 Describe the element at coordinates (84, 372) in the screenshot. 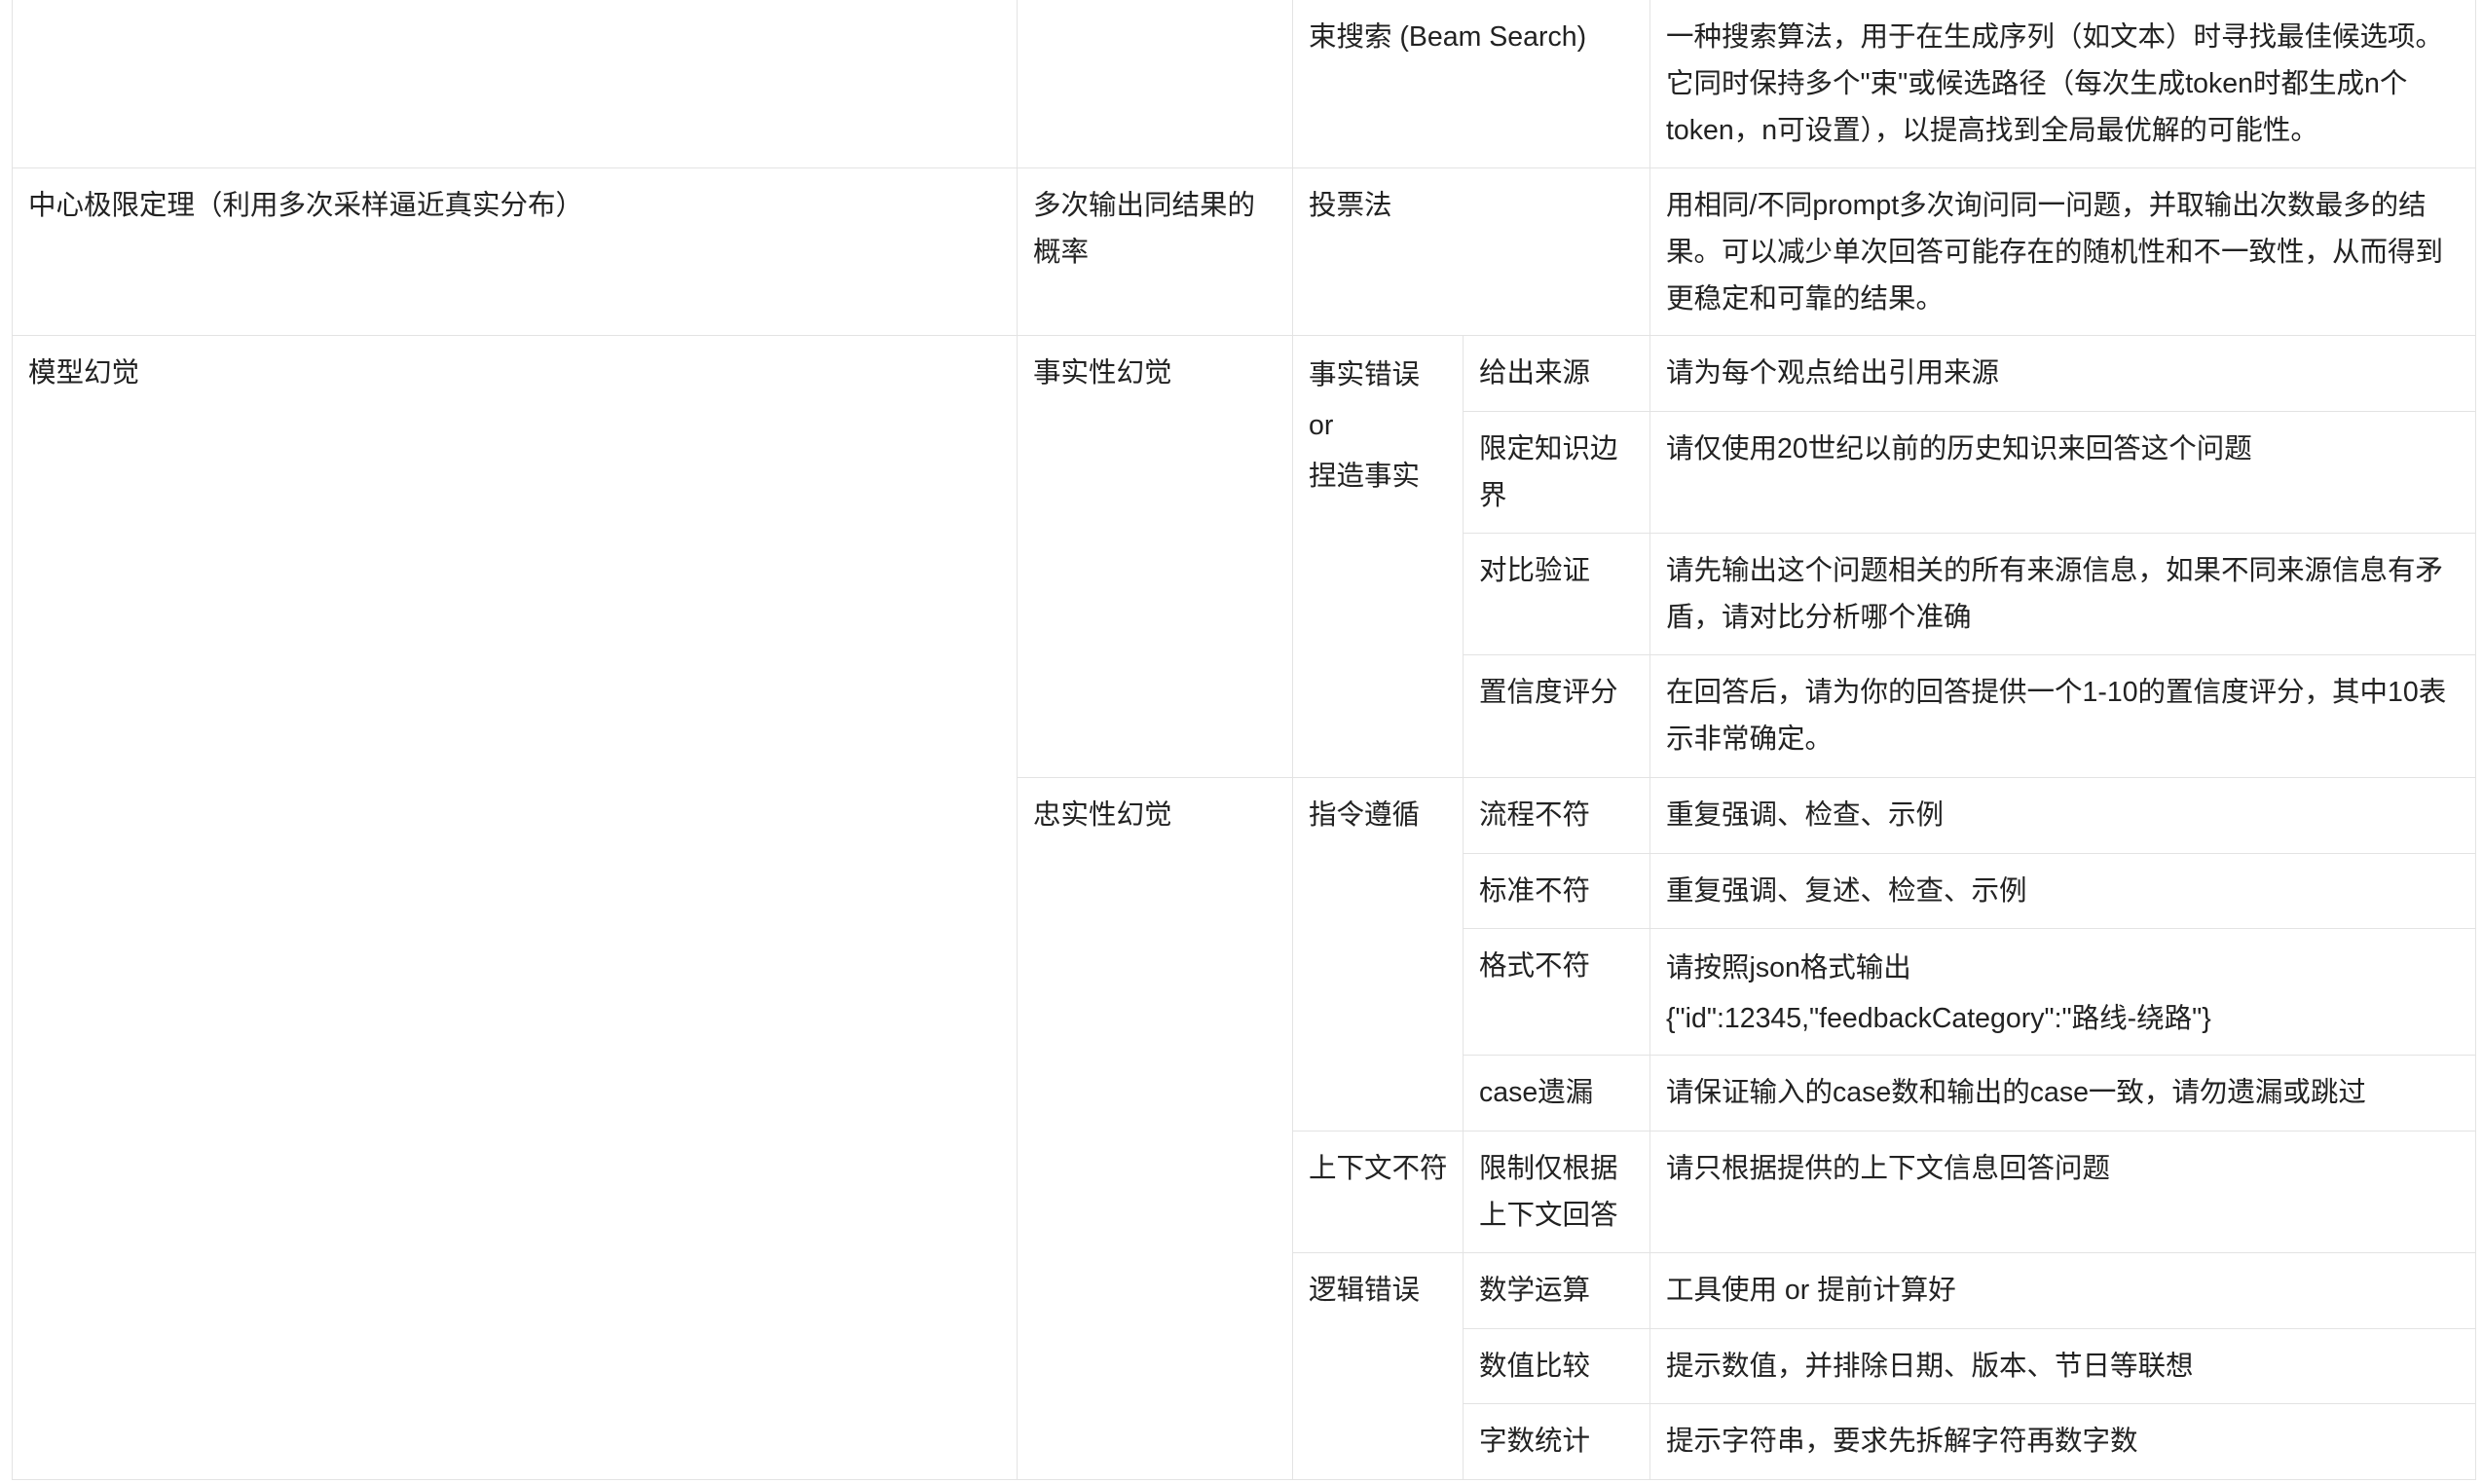

I see `hallucination-title: 模型幻觉` at that location.